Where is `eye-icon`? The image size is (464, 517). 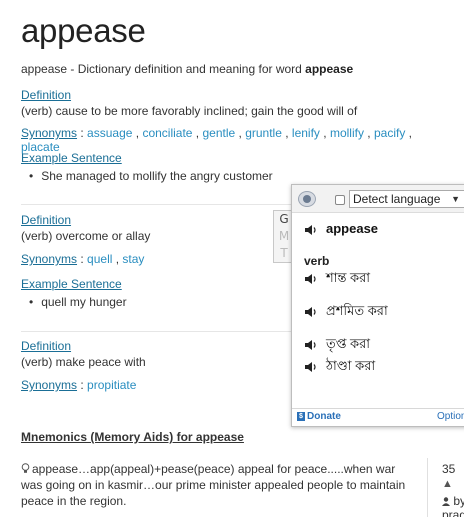 eye-icon is located at coordinates (307, 199).